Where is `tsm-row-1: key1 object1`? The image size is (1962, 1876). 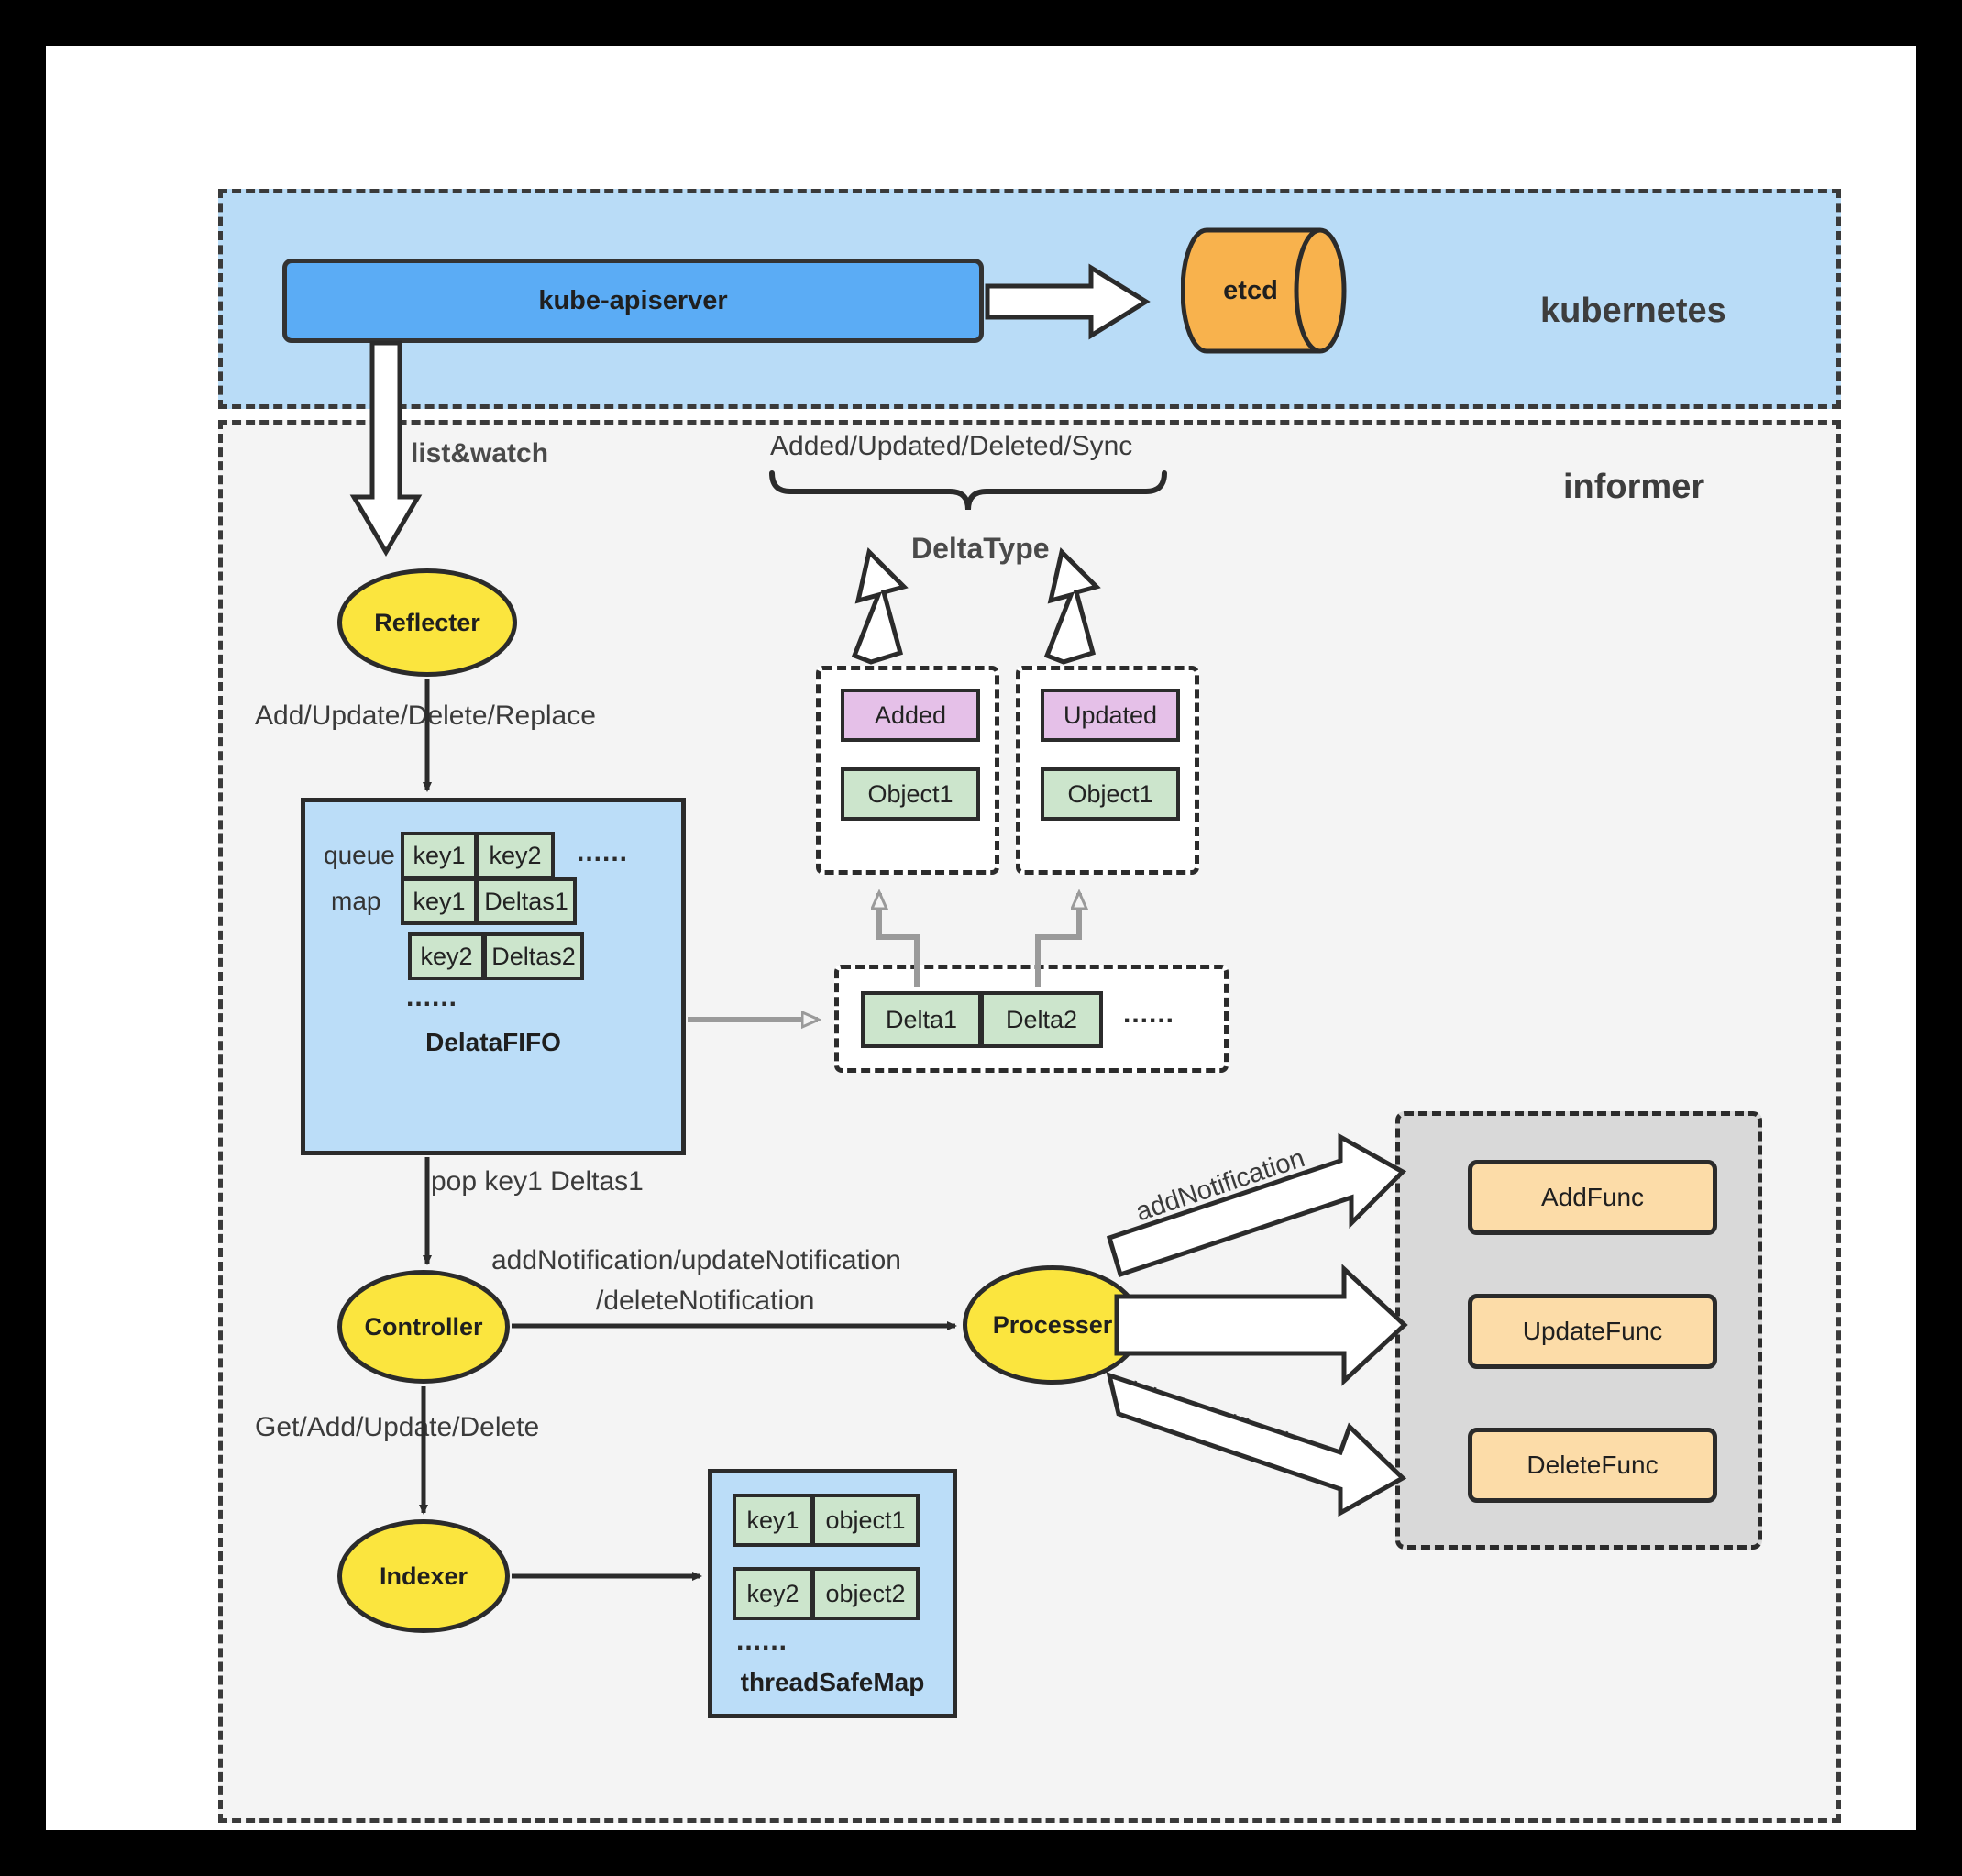 tsm-row-1: key1 object1 is located at coordinates (826, 1520).